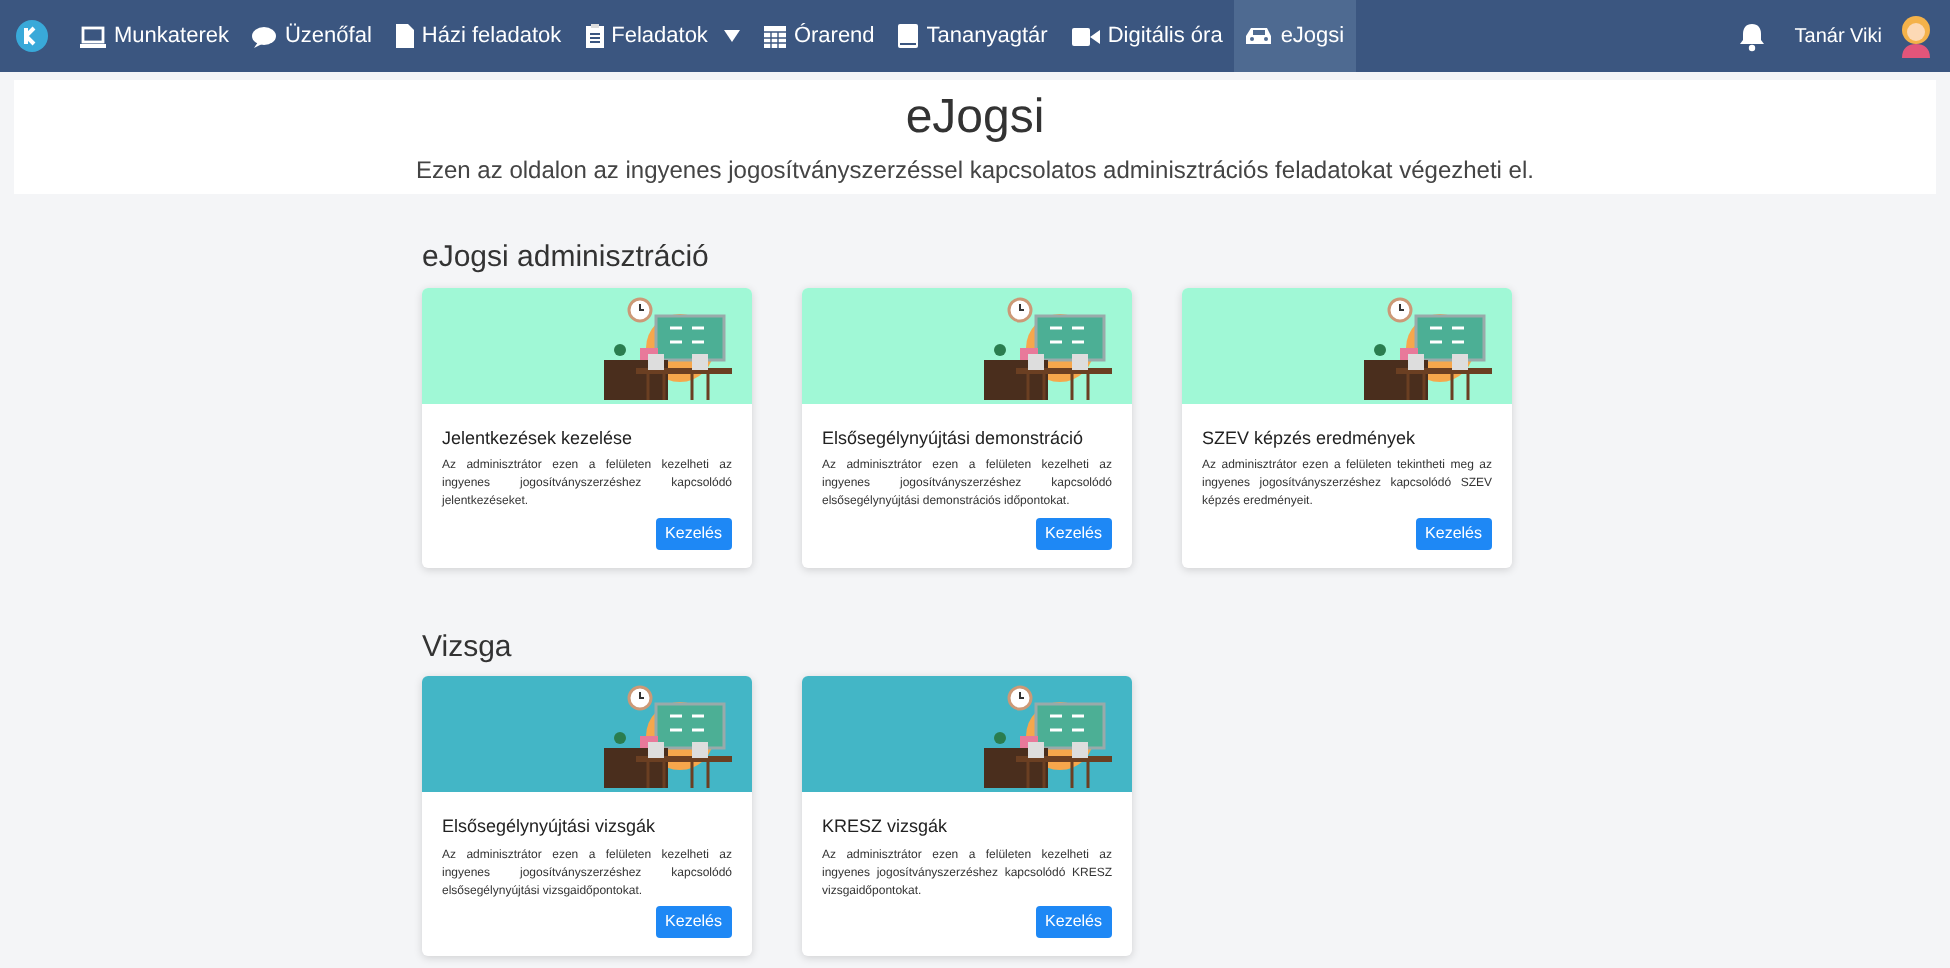  What do you see at coordinates (312, 36) in the screenshot?
I see `nav-link: Üzenőfal` at bounding box center [312, 36].